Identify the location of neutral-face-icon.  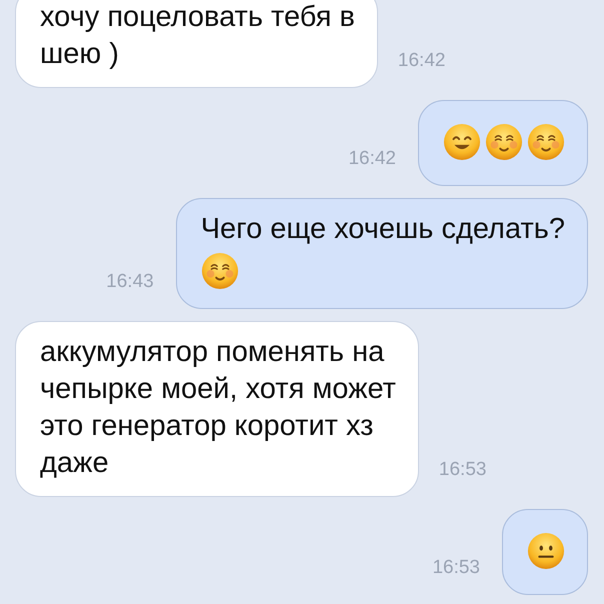
(546, 551).